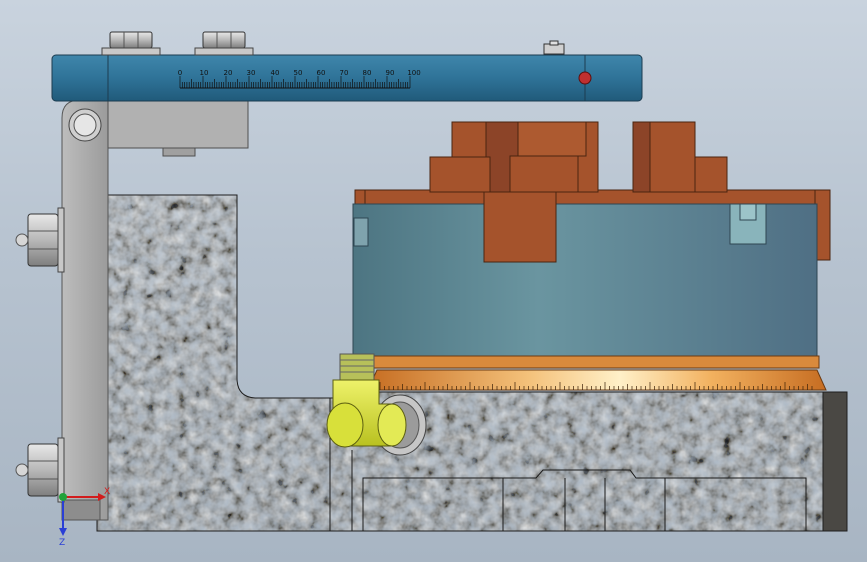  What do you see at coordinates (85, 310) in the screenshot?
I see `side-bracket` at bounding box center [85, 310].